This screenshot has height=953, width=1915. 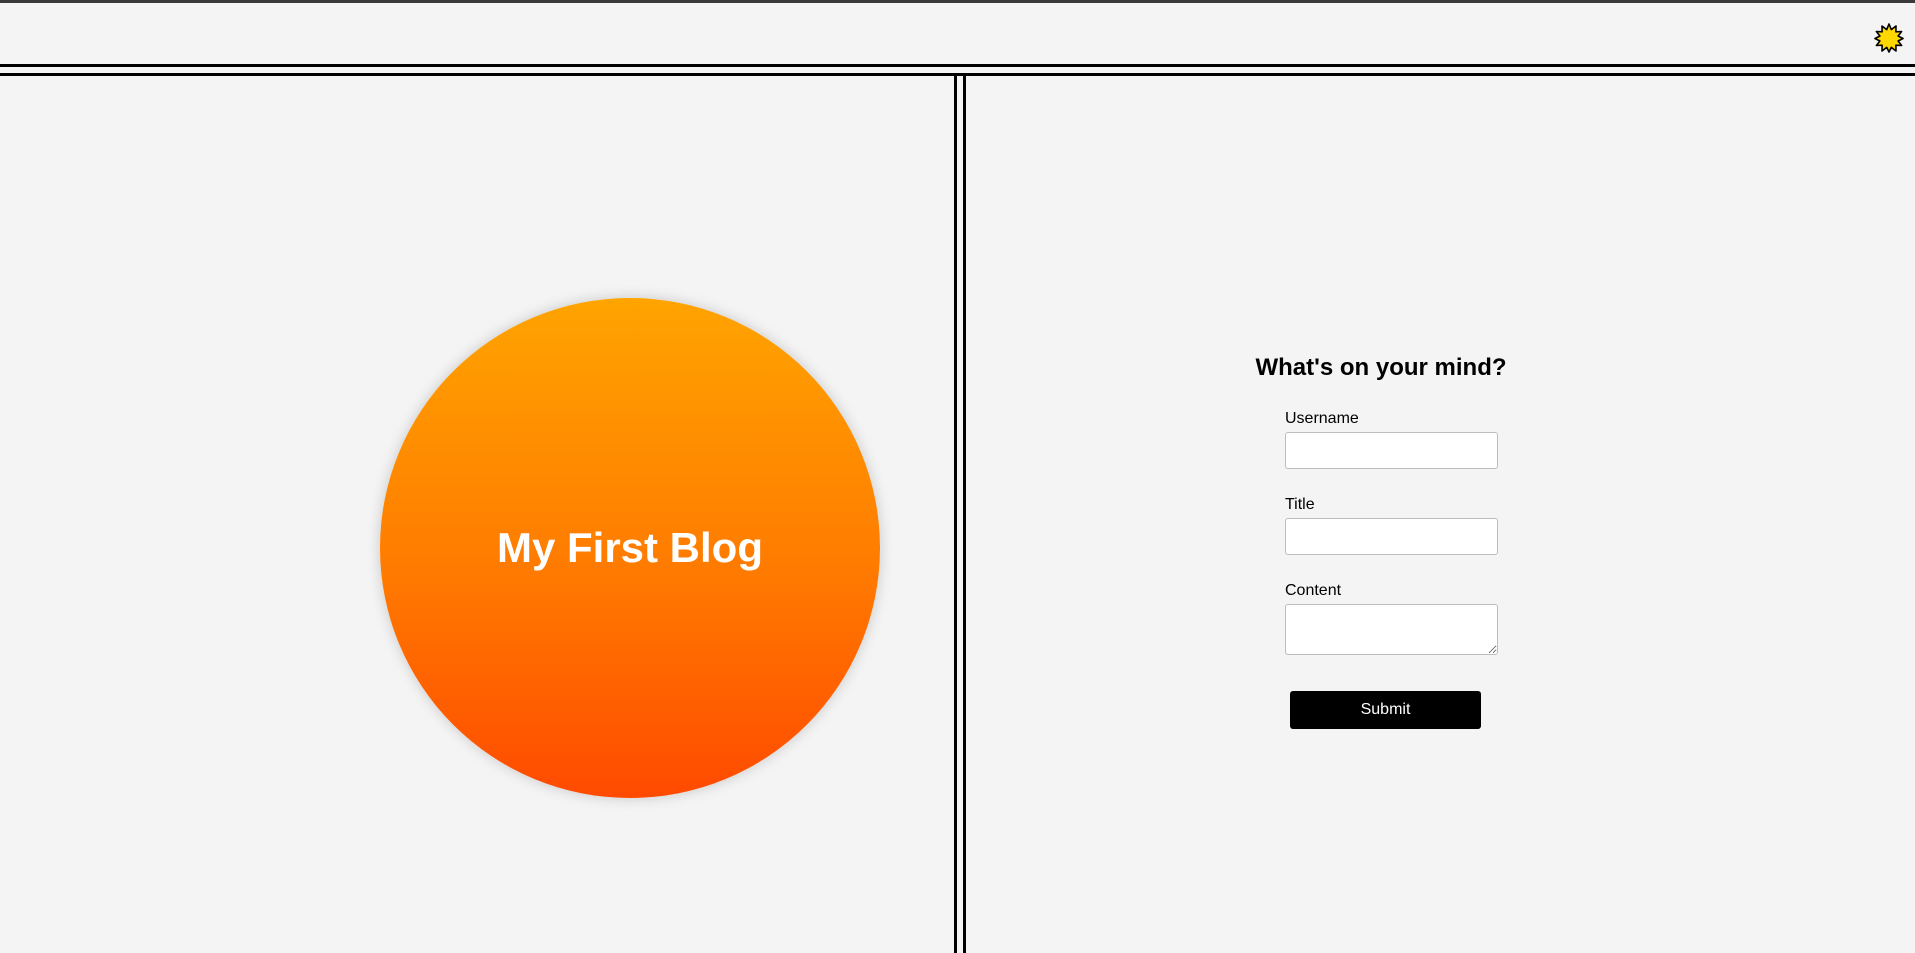 I want to click on title-input, so click(x=1391, y=536).